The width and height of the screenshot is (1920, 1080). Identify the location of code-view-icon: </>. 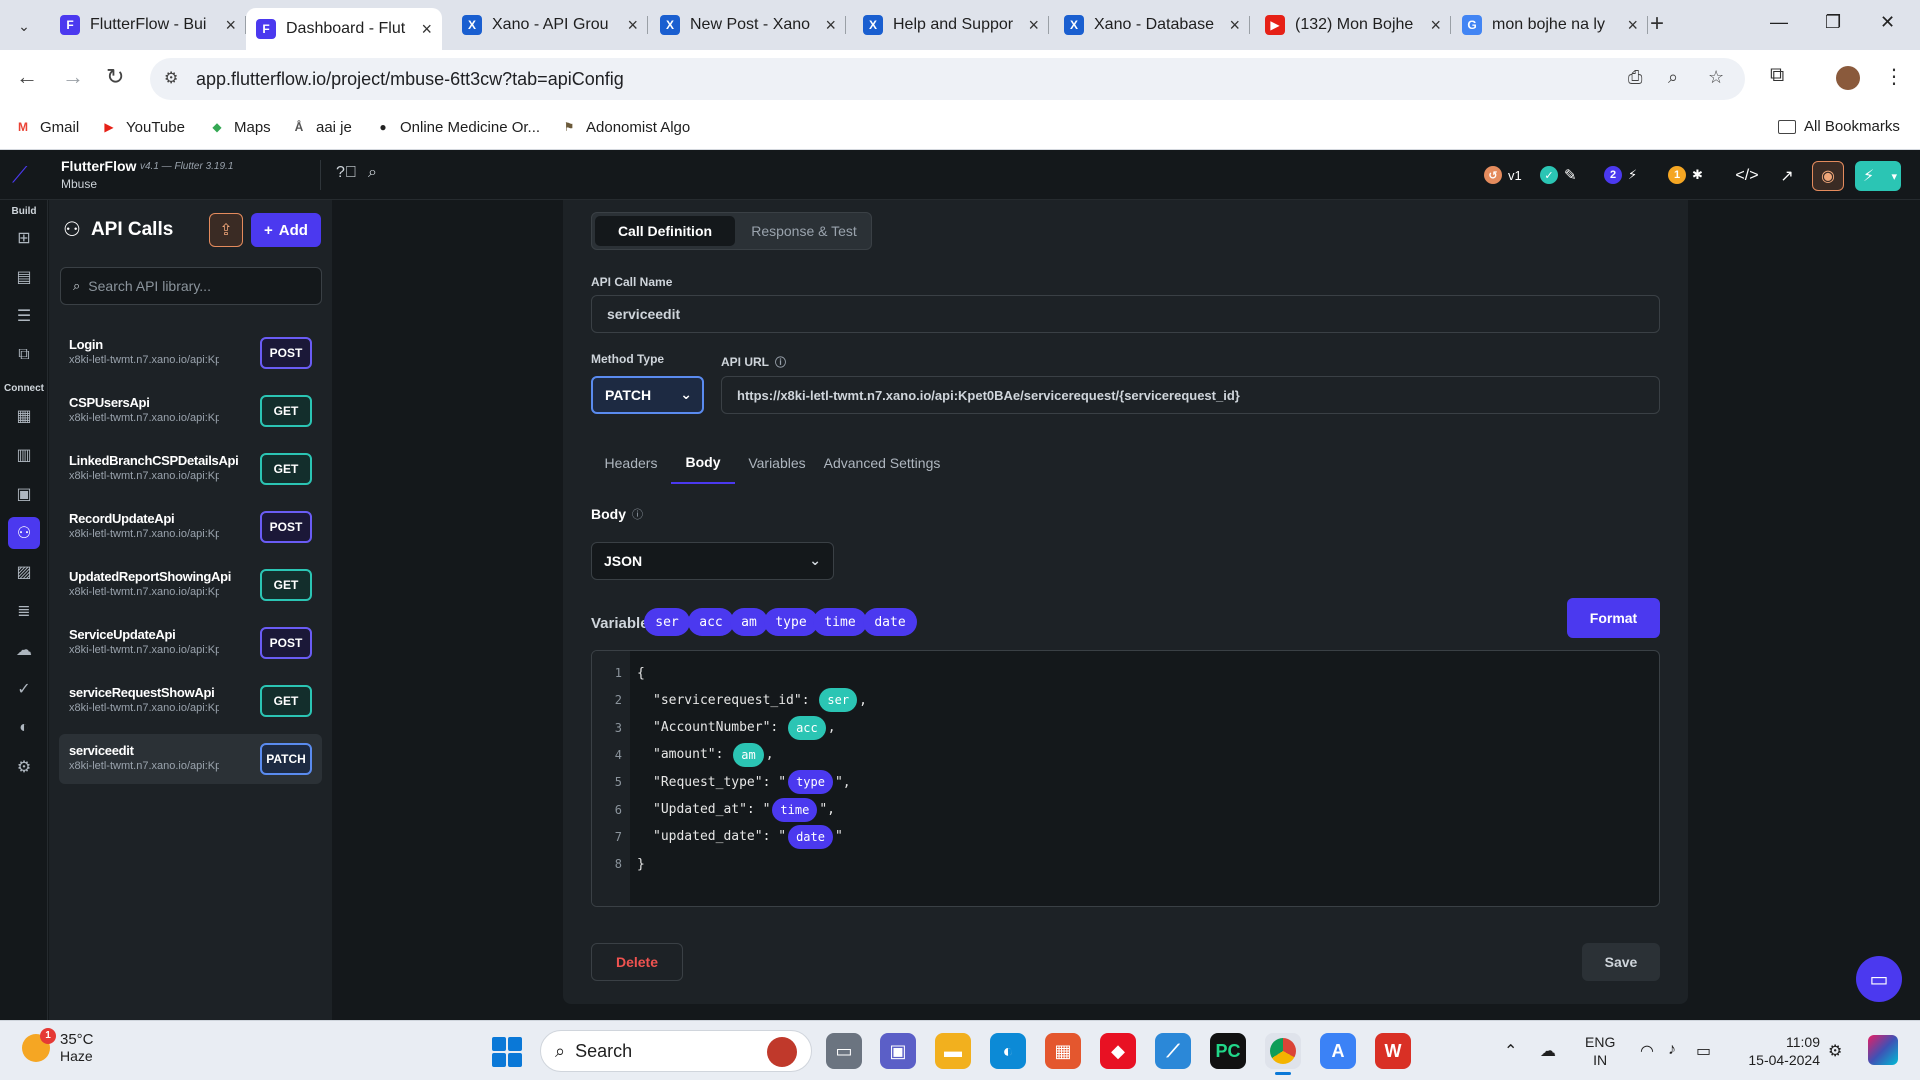
(1747, 176).